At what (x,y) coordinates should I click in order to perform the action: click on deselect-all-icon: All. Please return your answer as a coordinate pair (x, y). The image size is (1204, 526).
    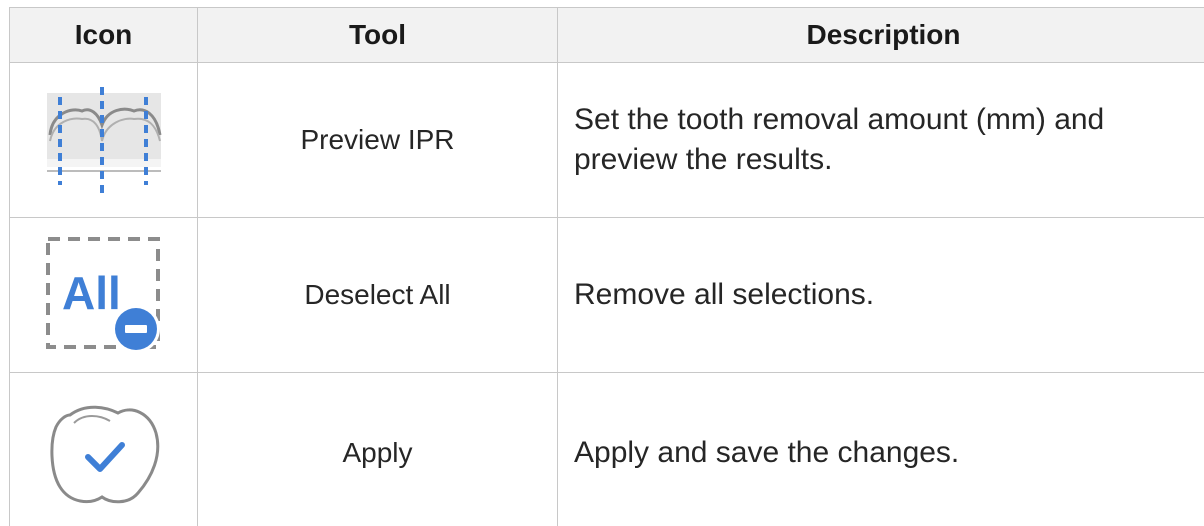
    Looking at the image, I should click on (104, 295).